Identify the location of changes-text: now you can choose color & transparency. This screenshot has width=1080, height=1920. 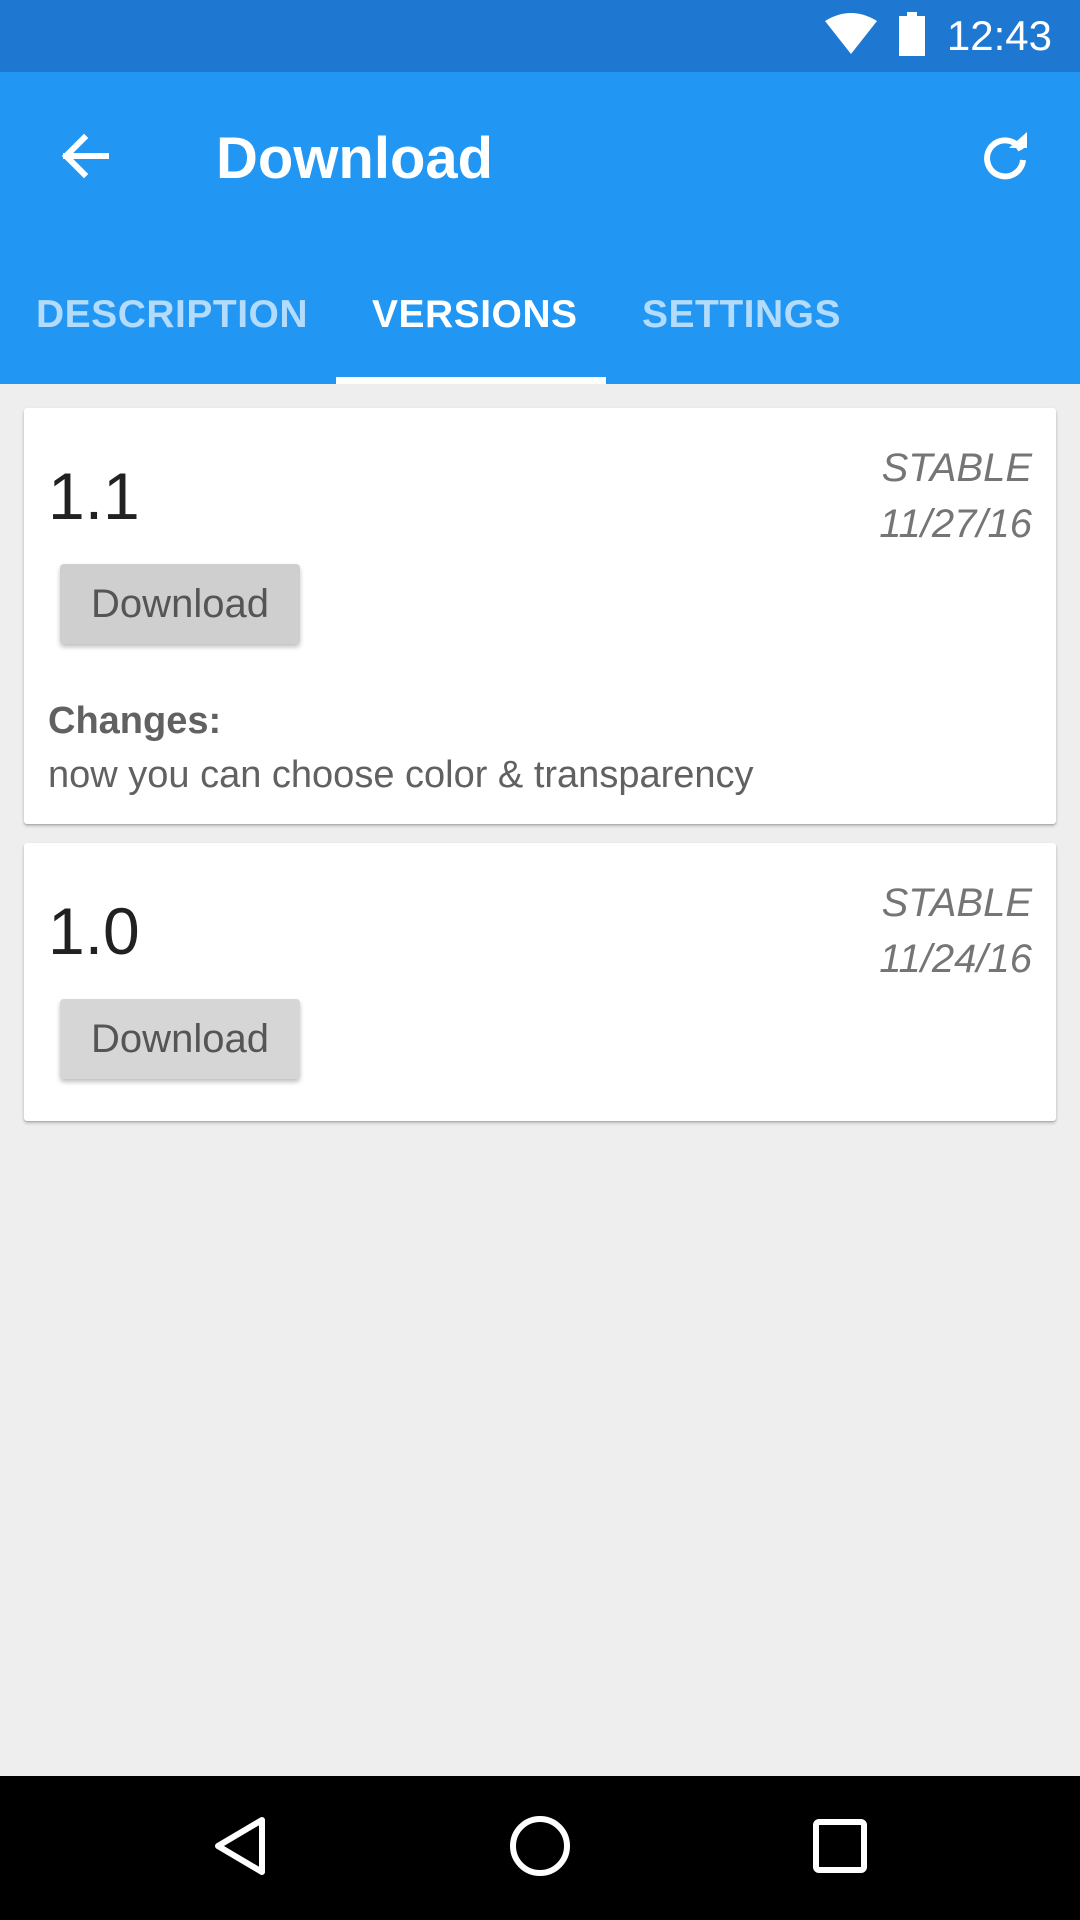
(401, 775).